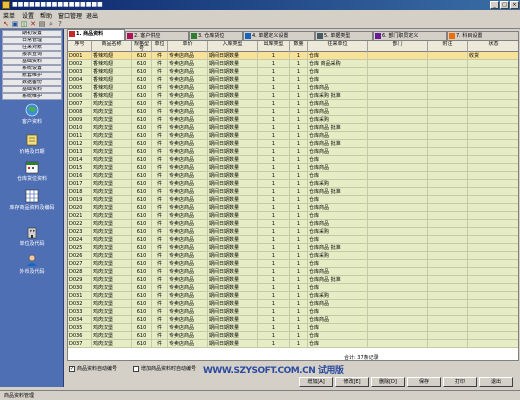  Describe the element at coordinates (293, 296) in the screenshot. I see `table-row: D031 鸡肉汉堡 610 件专卖店商品 期间日期数量 1 1 仓库采购` at that location.